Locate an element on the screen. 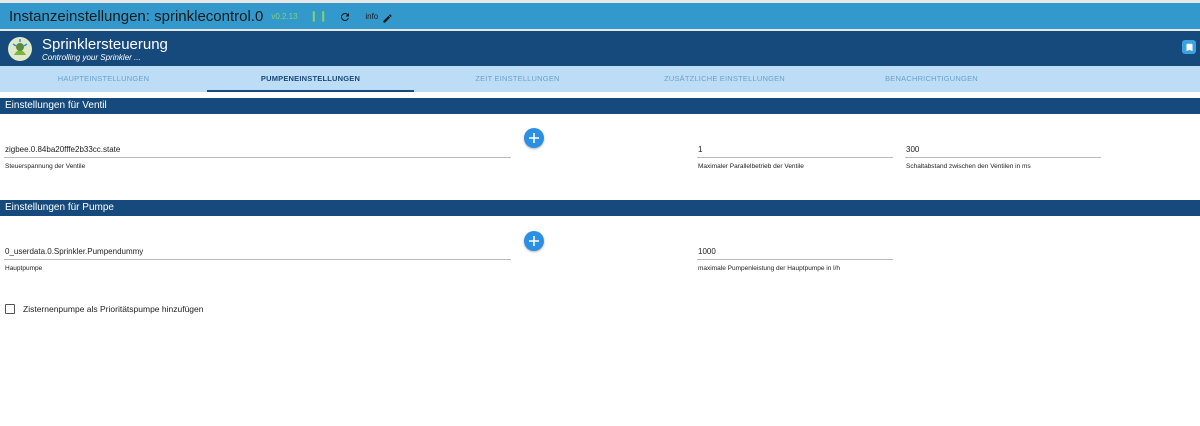 The image size is (1200, 426). tab-benachrichtigungen: BENACHRICHTIGUNGEN is located at coordinates (931, 79).